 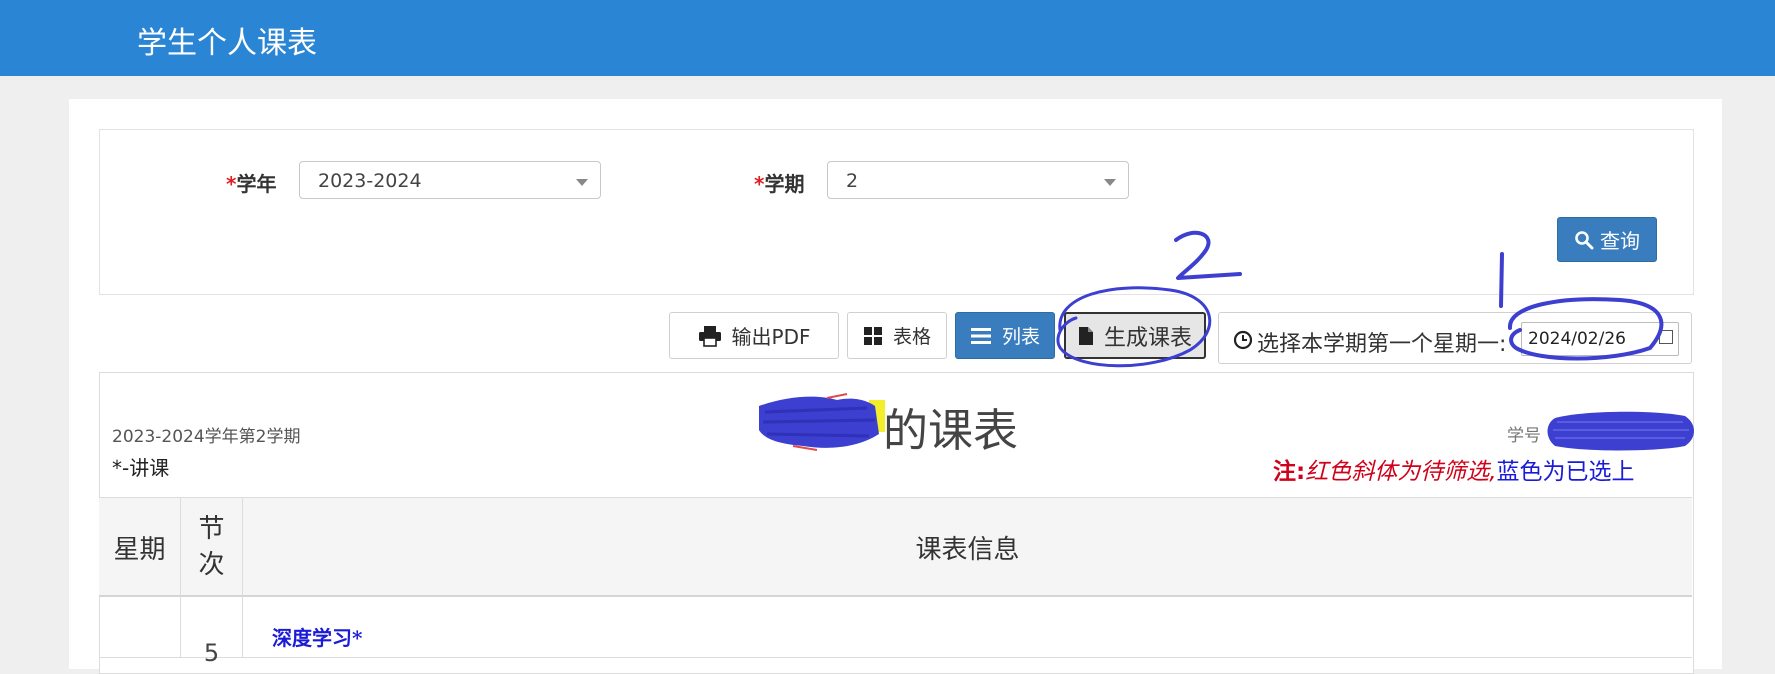 I want to click on first-monday-label: 选择本学期第一个星期一:, so click(x=1382, y=344).